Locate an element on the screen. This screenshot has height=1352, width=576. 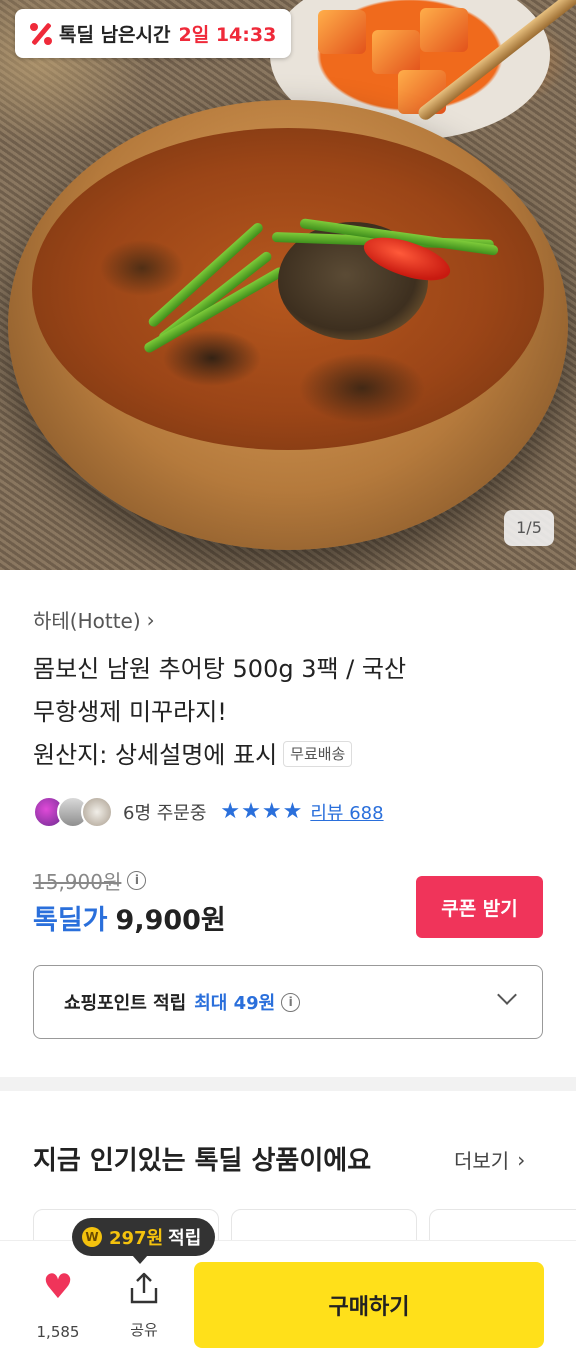
original-price-value: 15,900원 is located at coordinates (77, 882).